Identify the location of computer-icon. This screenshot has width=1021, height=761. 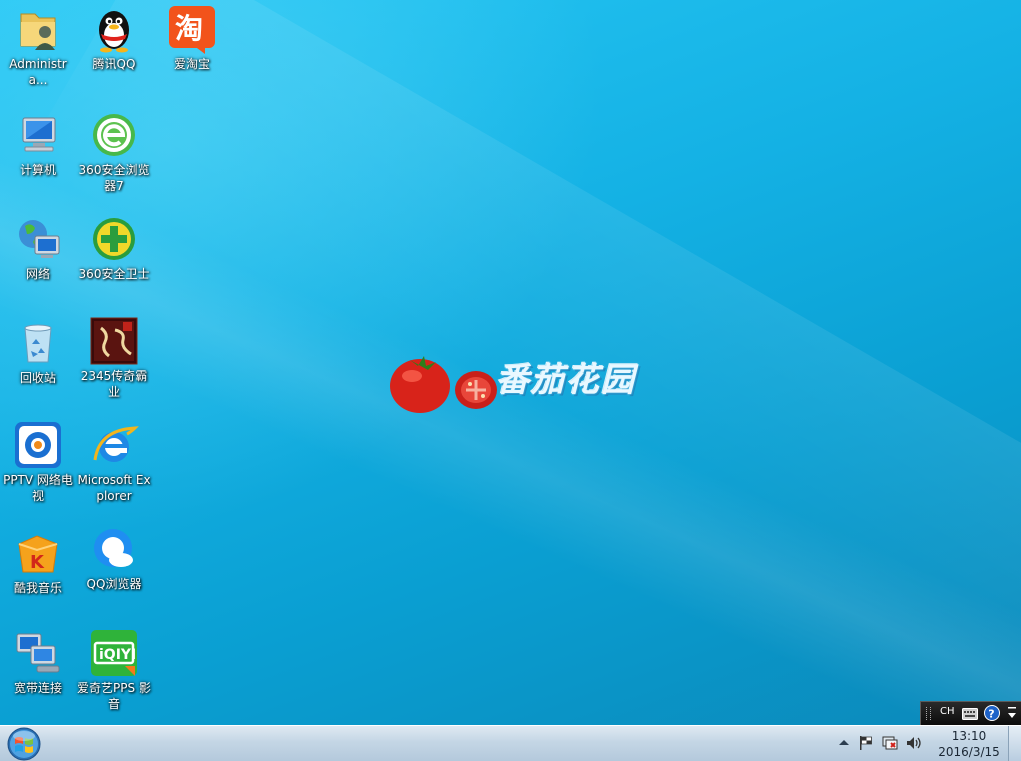
(39, 134).